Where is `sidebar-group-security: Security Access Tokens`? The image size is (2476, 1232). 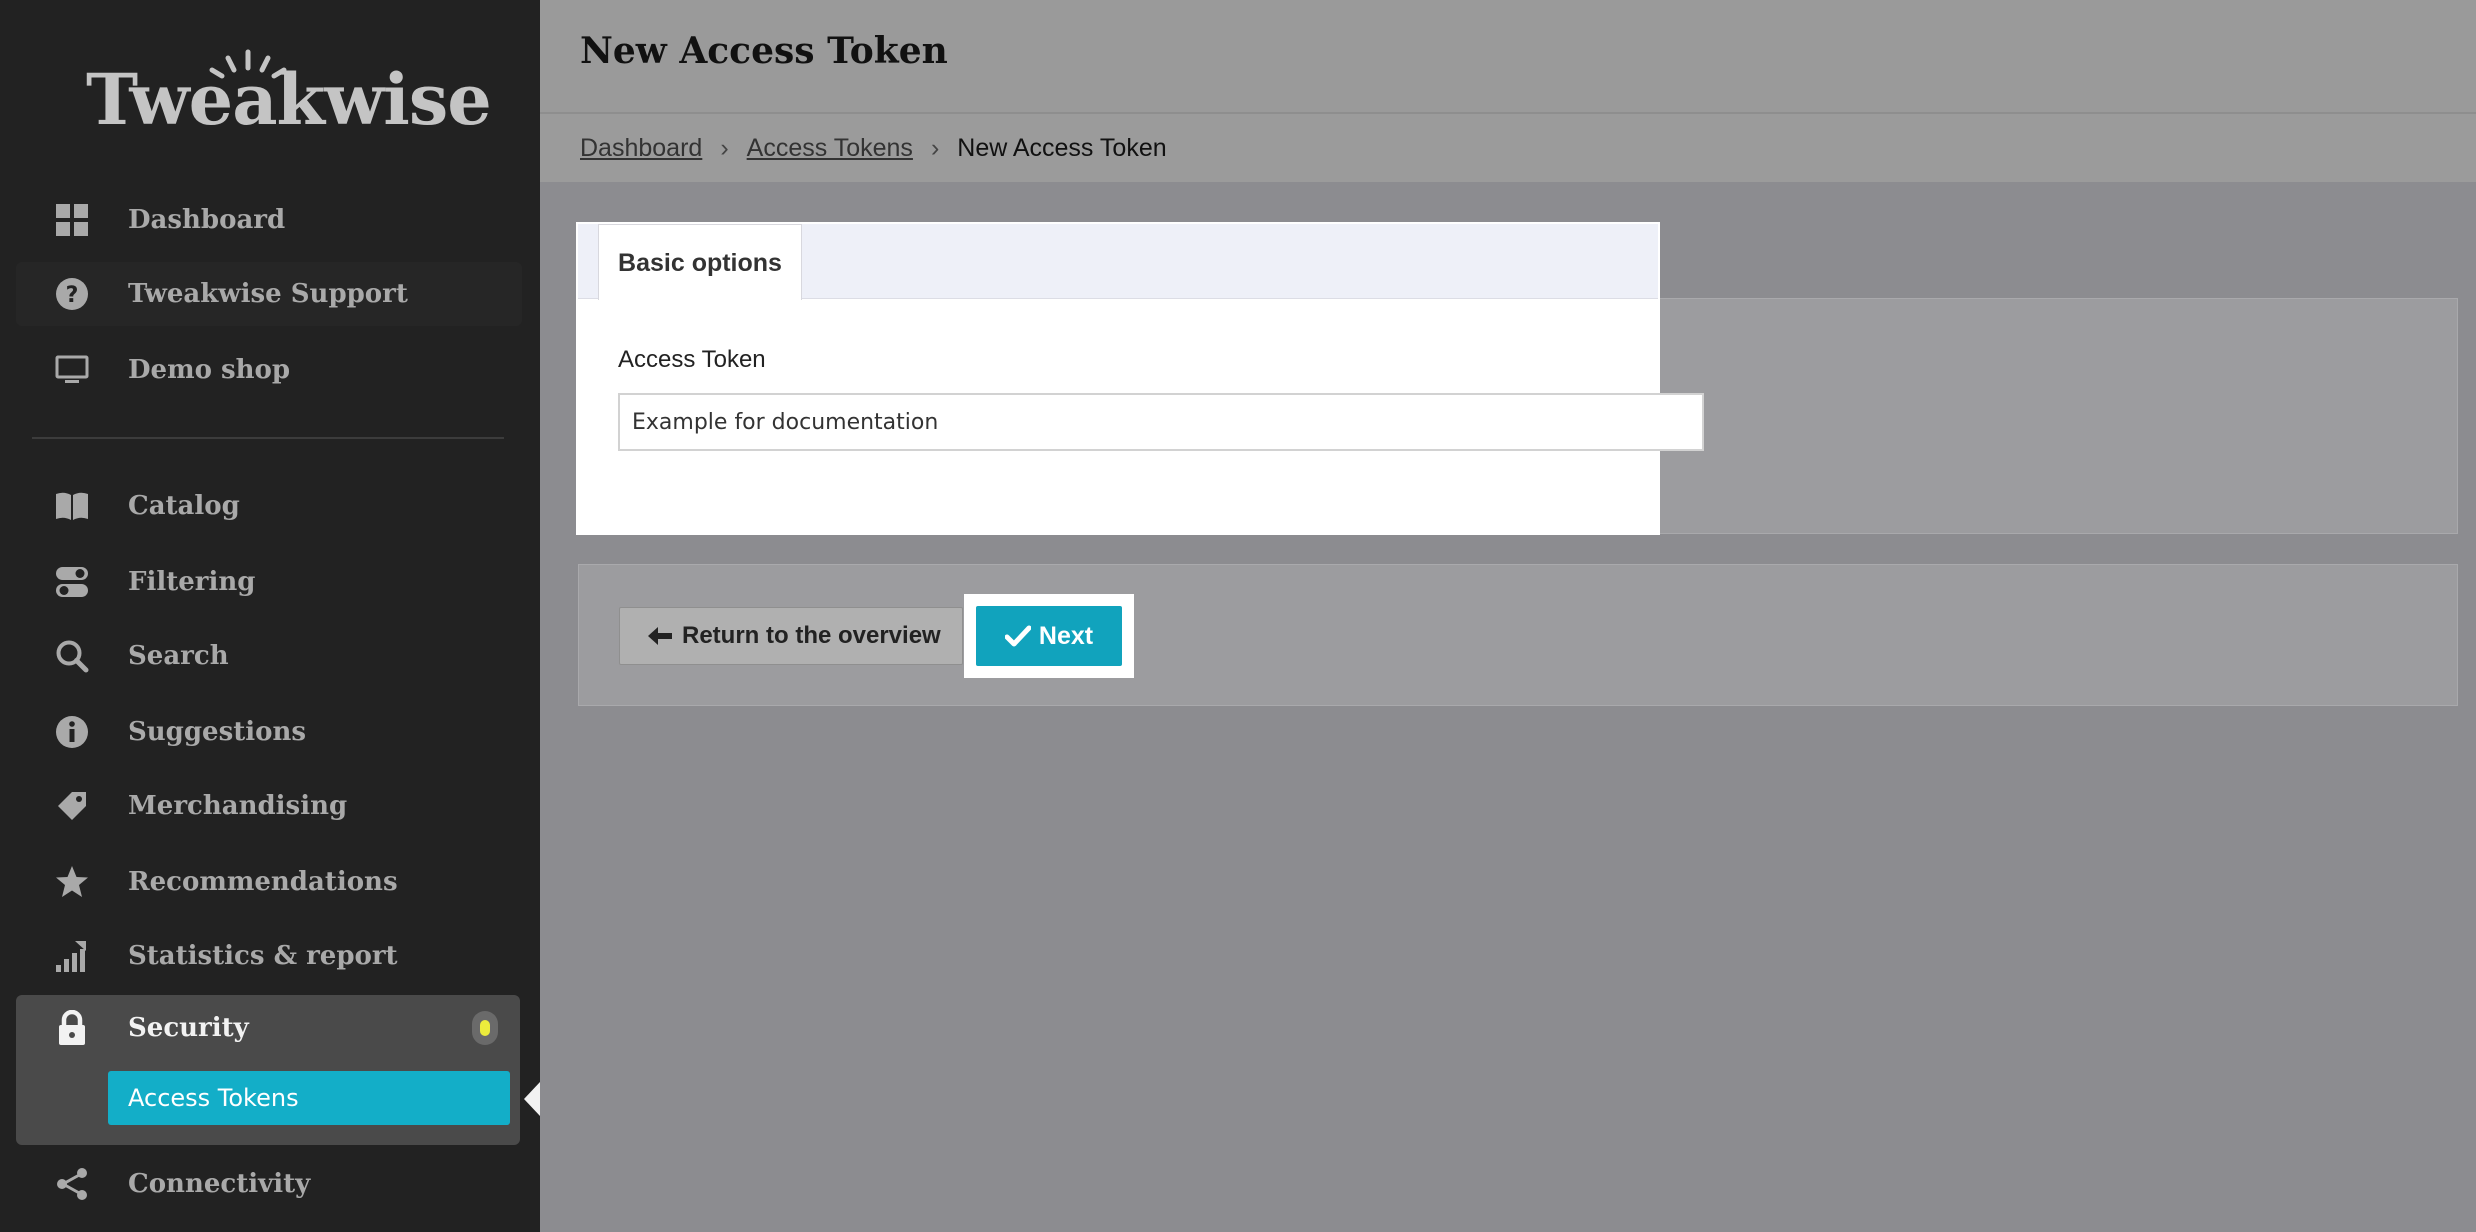
sidebar-group-security: Security Access Tokens is located at coordinates (268, 1070).